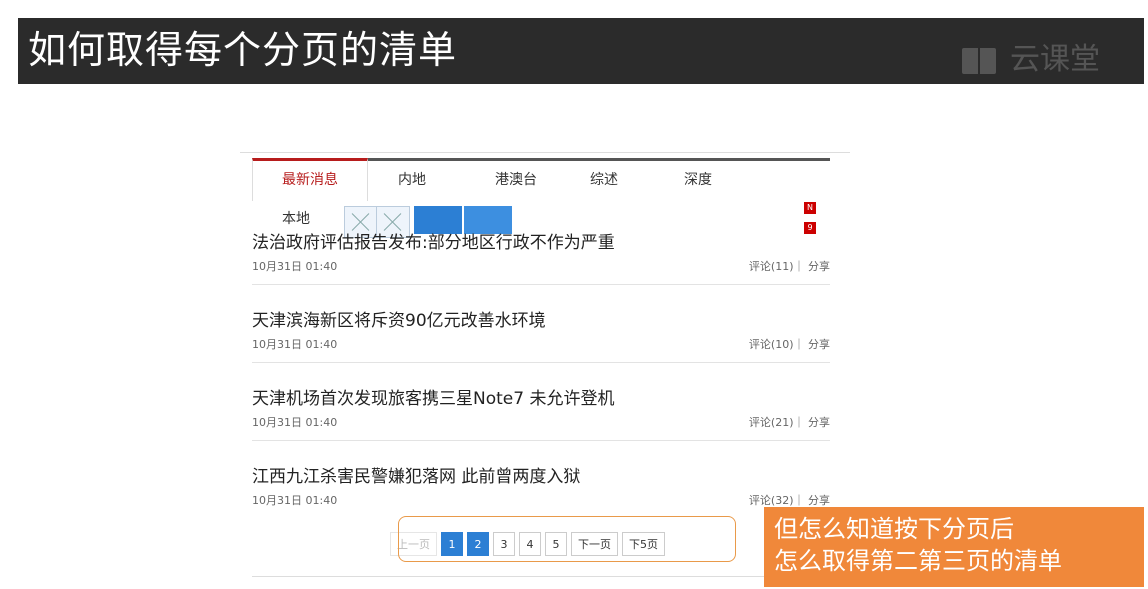 The image size is (1148, 589). Describe the element at coordinates (789, 344) in the screenshot. I see `news-meta: 评论(10)｜ 分享` at that location.